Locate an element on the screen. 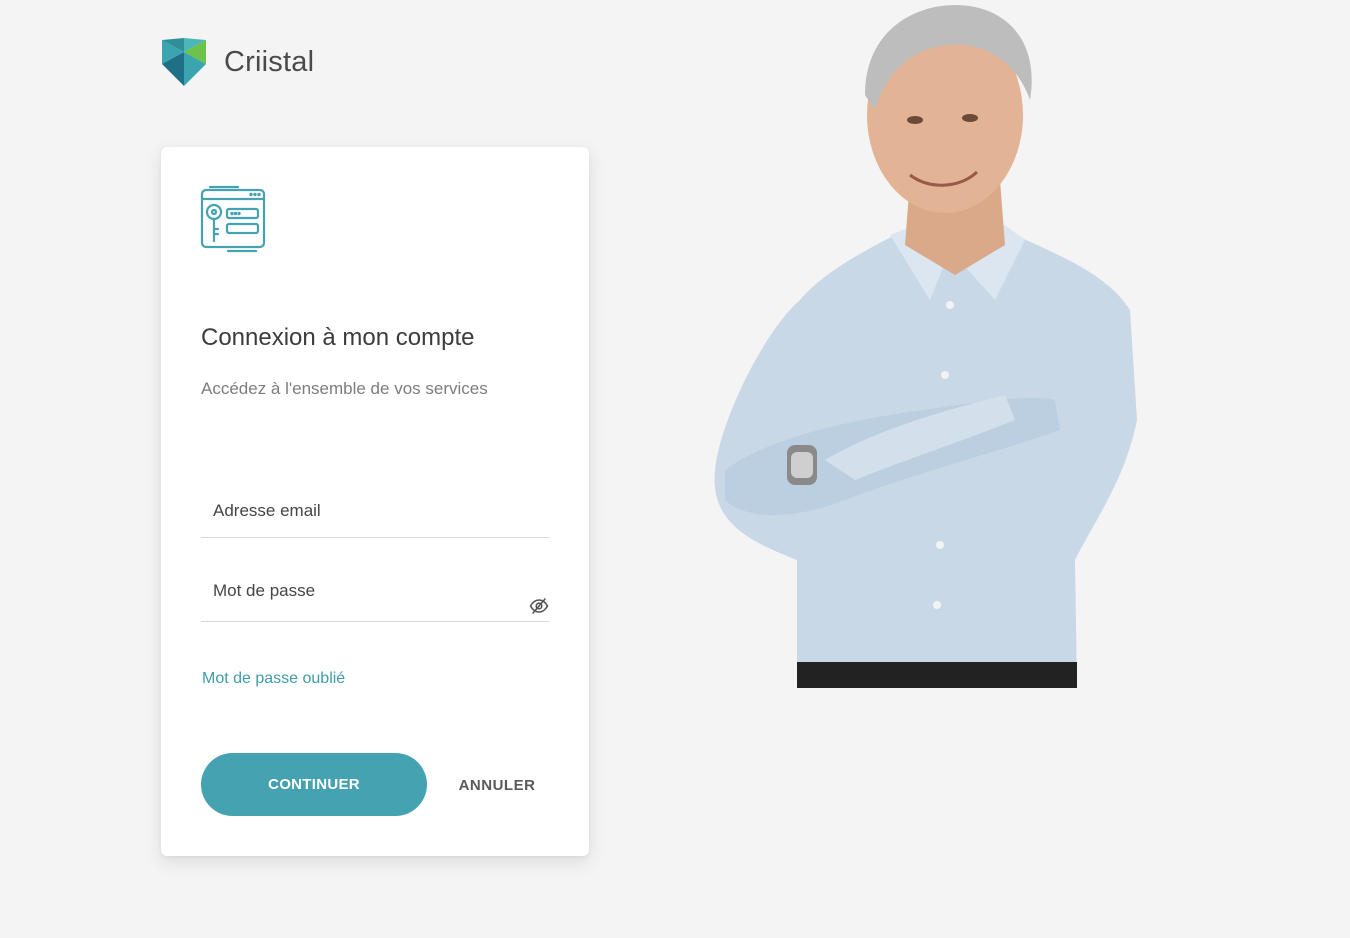 This screenshot has height=938, width=1350. page-title: Connexion à mon compte is located at coordinates (338, 337).